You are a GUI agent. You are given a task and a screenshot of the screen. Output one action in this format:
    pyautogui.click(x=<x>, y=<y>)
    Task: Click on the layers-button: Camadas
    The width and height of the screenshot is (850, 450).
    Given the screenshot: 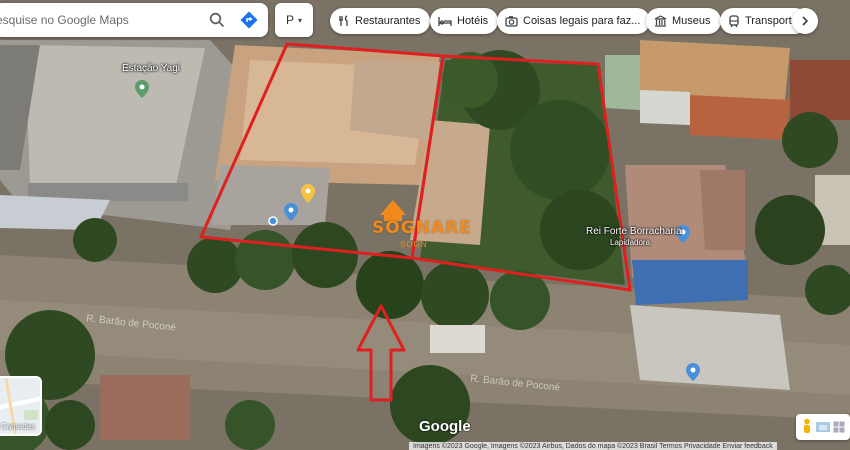 What is the action you would take?
    pyautogui.click(x=21, y=406)
    